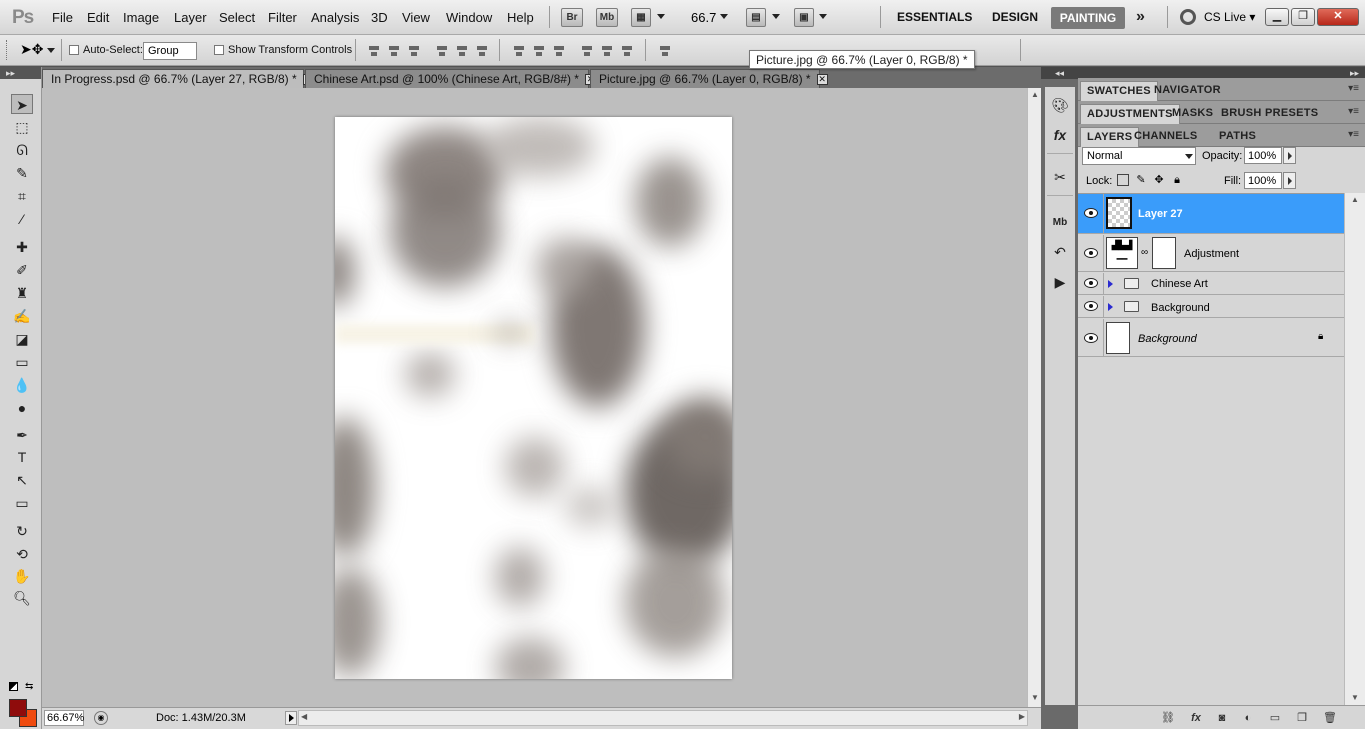  Describe the element at coordinates (539, 51) in the screenshot. I see `distribute-vertical-center-icon` at that location.